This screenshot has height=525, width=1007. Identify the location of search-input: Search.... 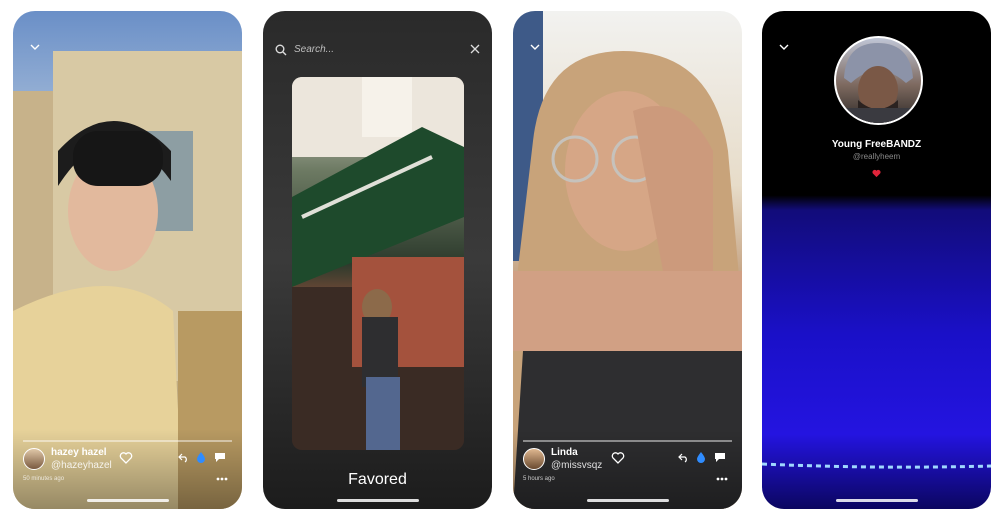
(314, 49).